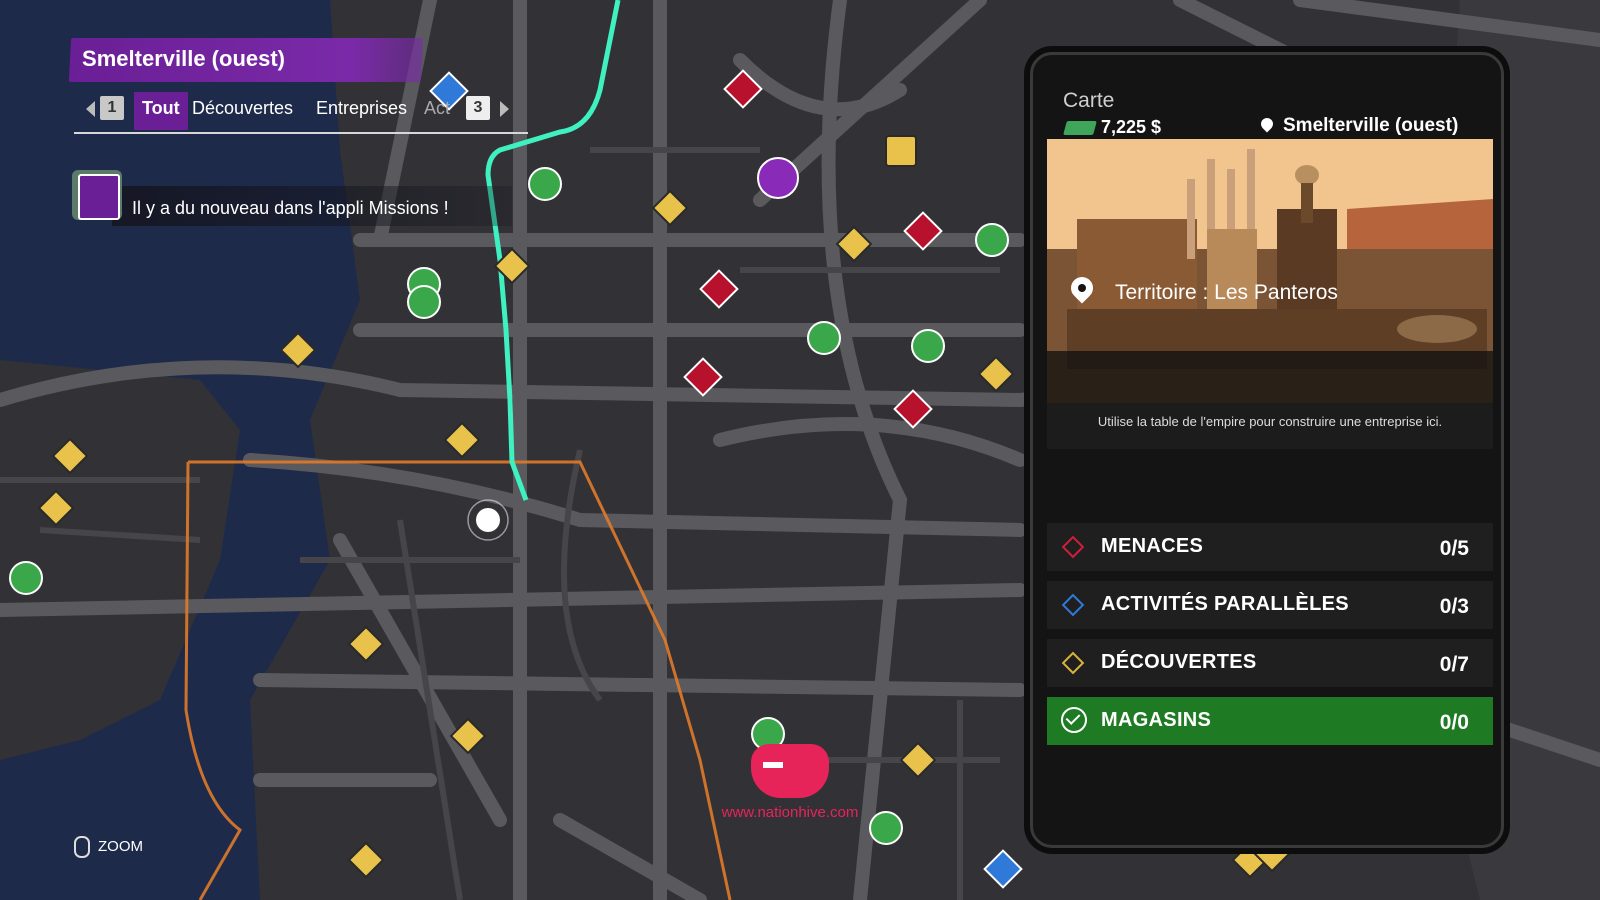 Image resolution: width=1600 pixels, height=900 pixels. What do you see at coordinates (1225, 604) in the screenshot?
I see `row-side-activities-label: ACTIVITÉS PARALLÈLES` at bounding box center [1225, 604].